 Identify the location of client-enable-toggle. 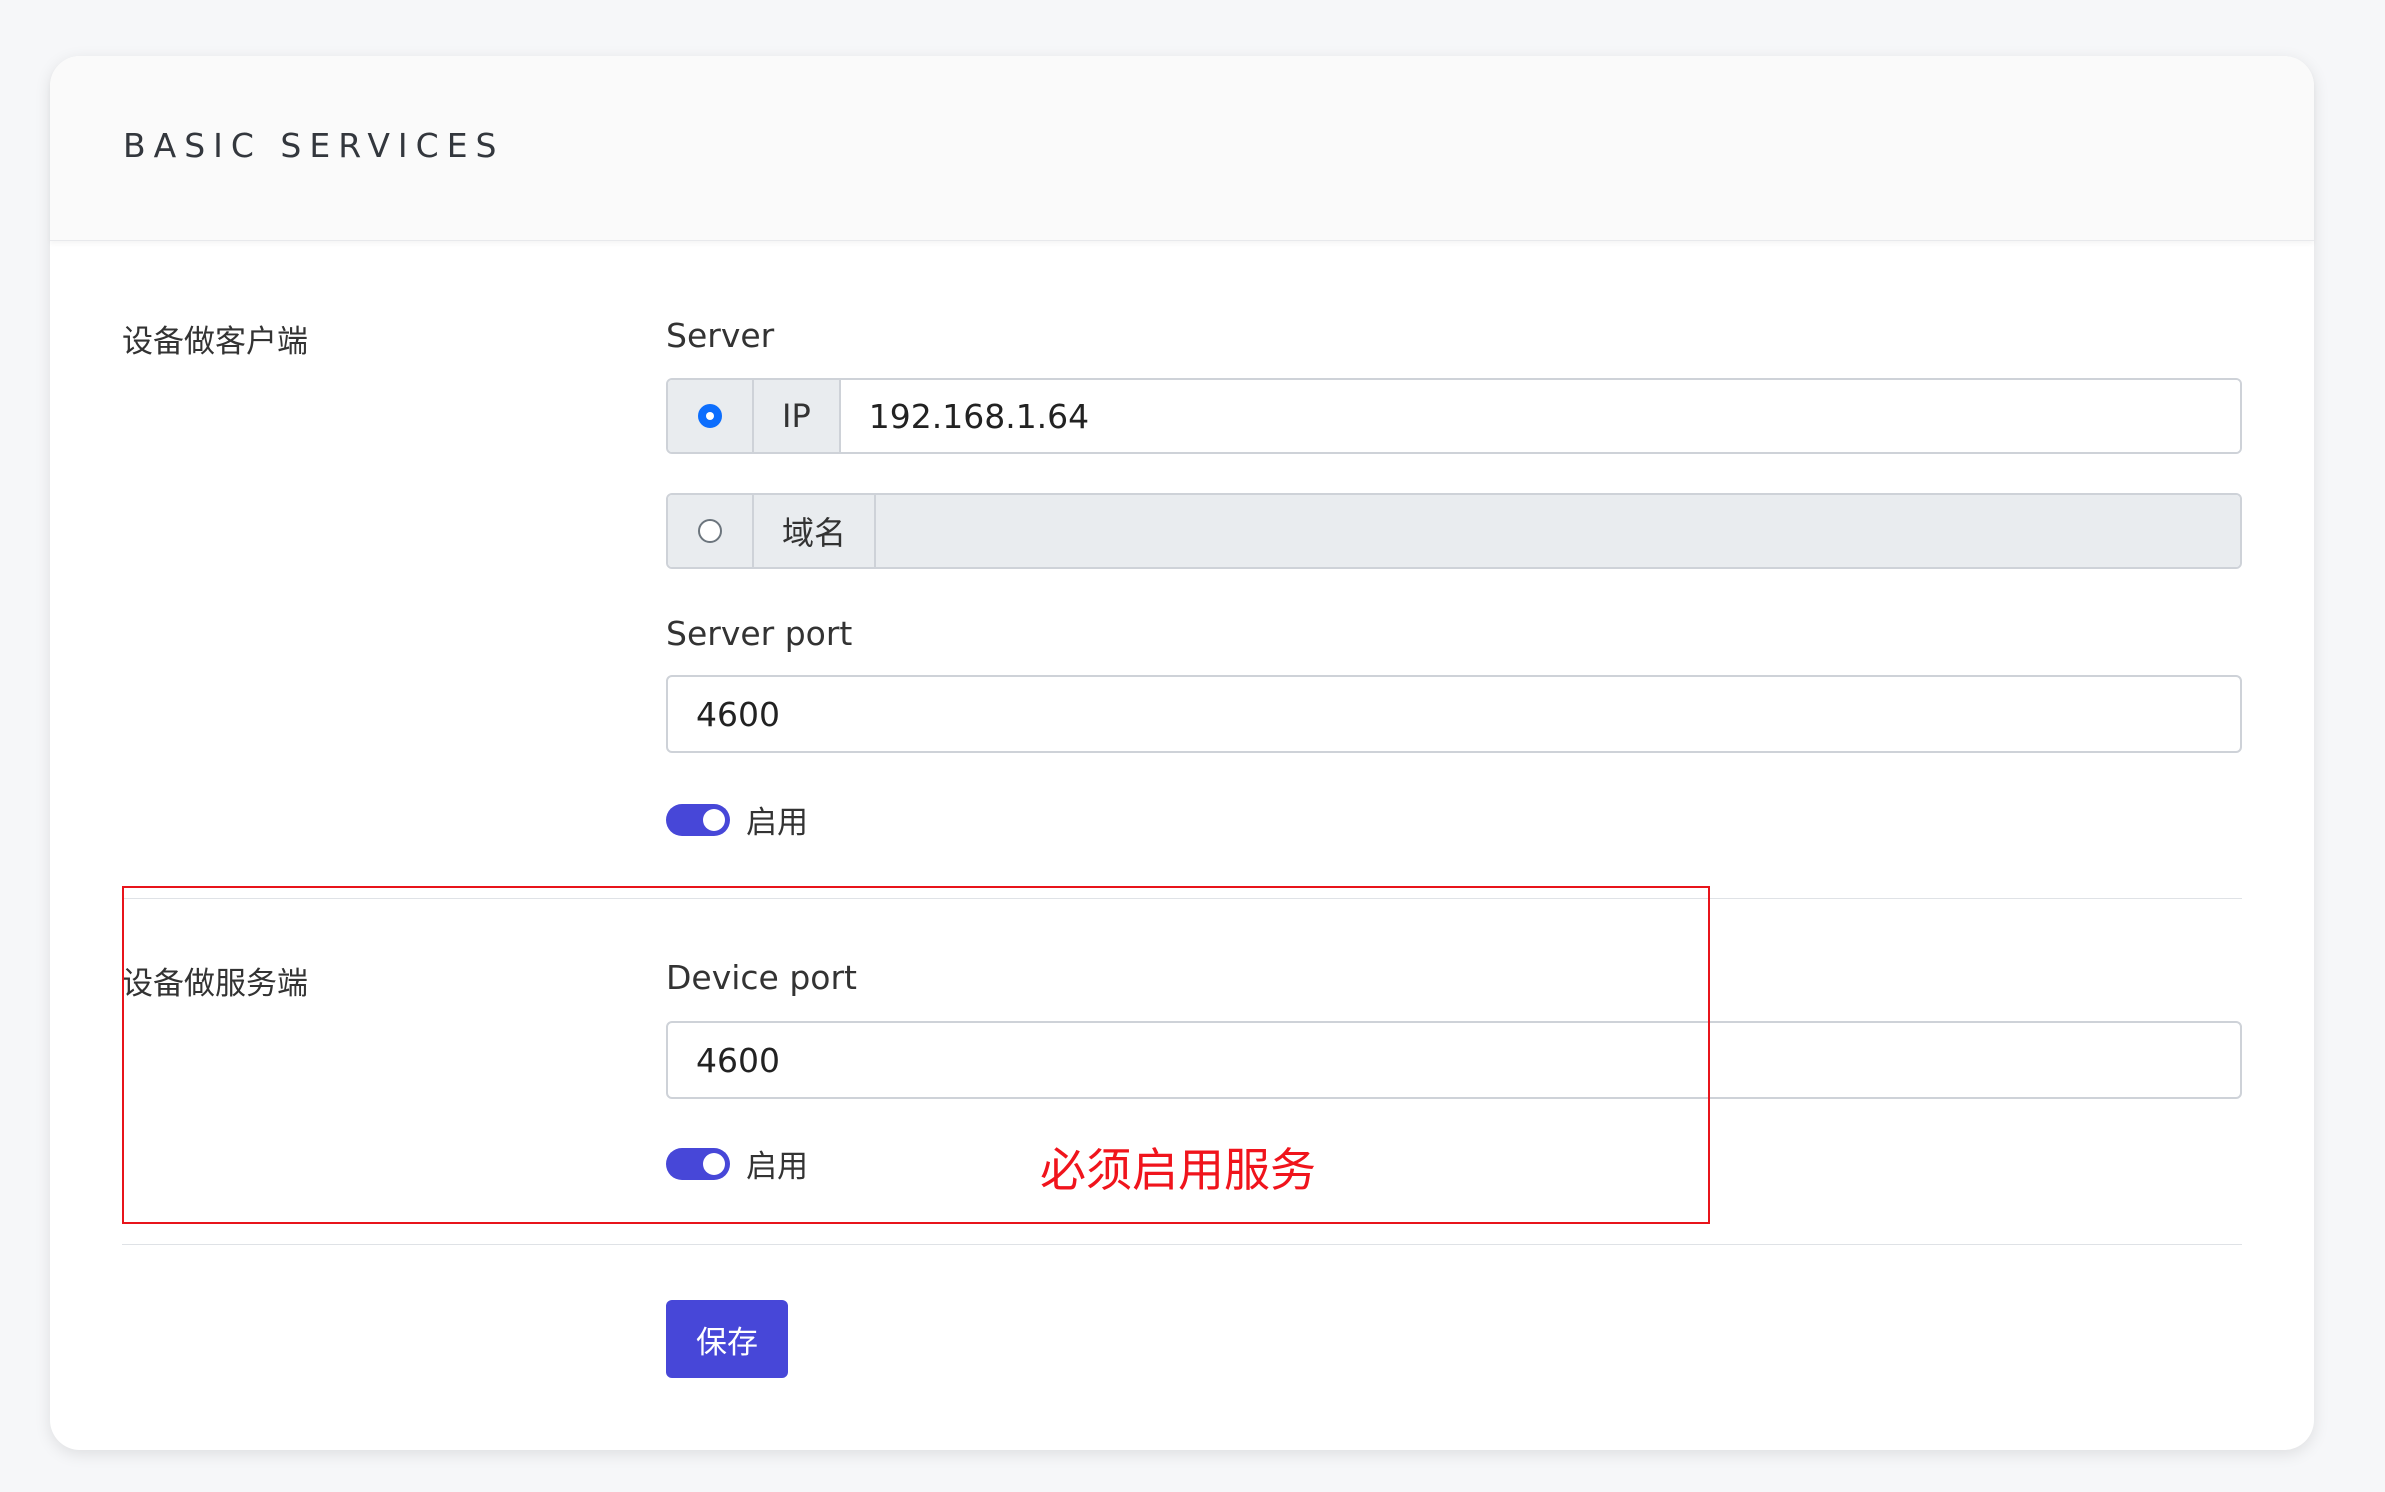
(698, 819).